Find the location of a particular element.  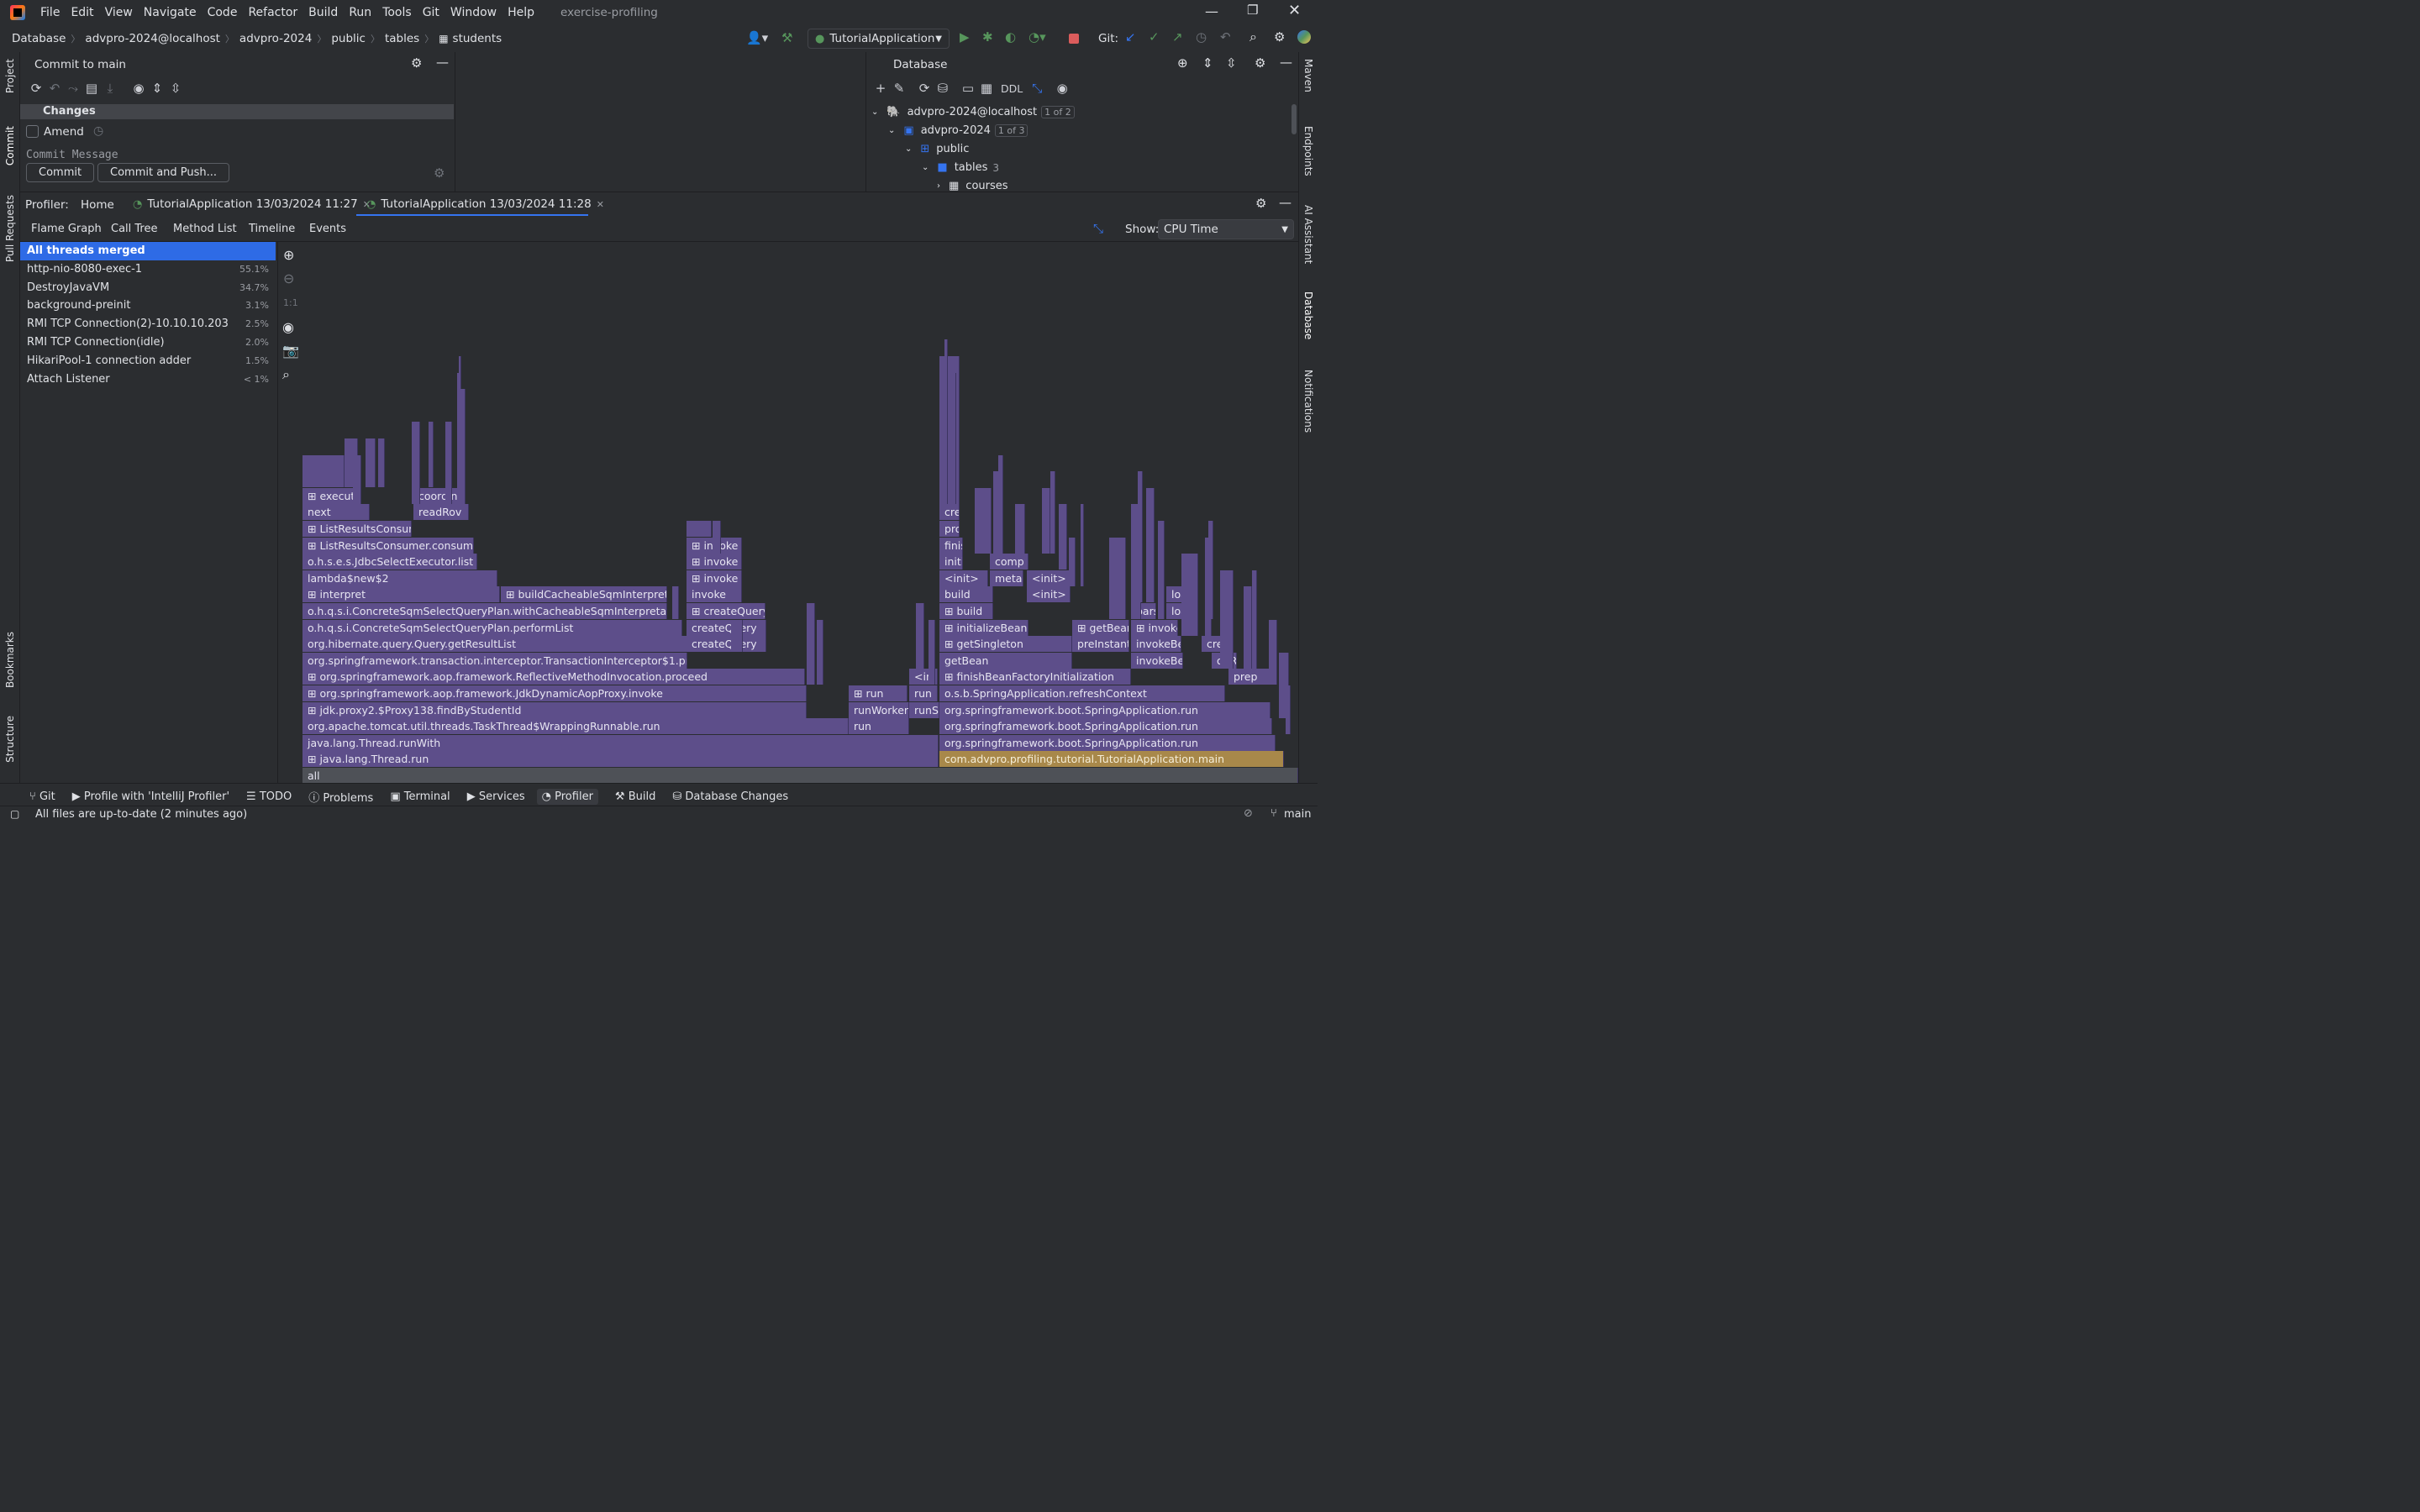

zoom-reset-button: 1:1 is located at coordinates (291, 302).